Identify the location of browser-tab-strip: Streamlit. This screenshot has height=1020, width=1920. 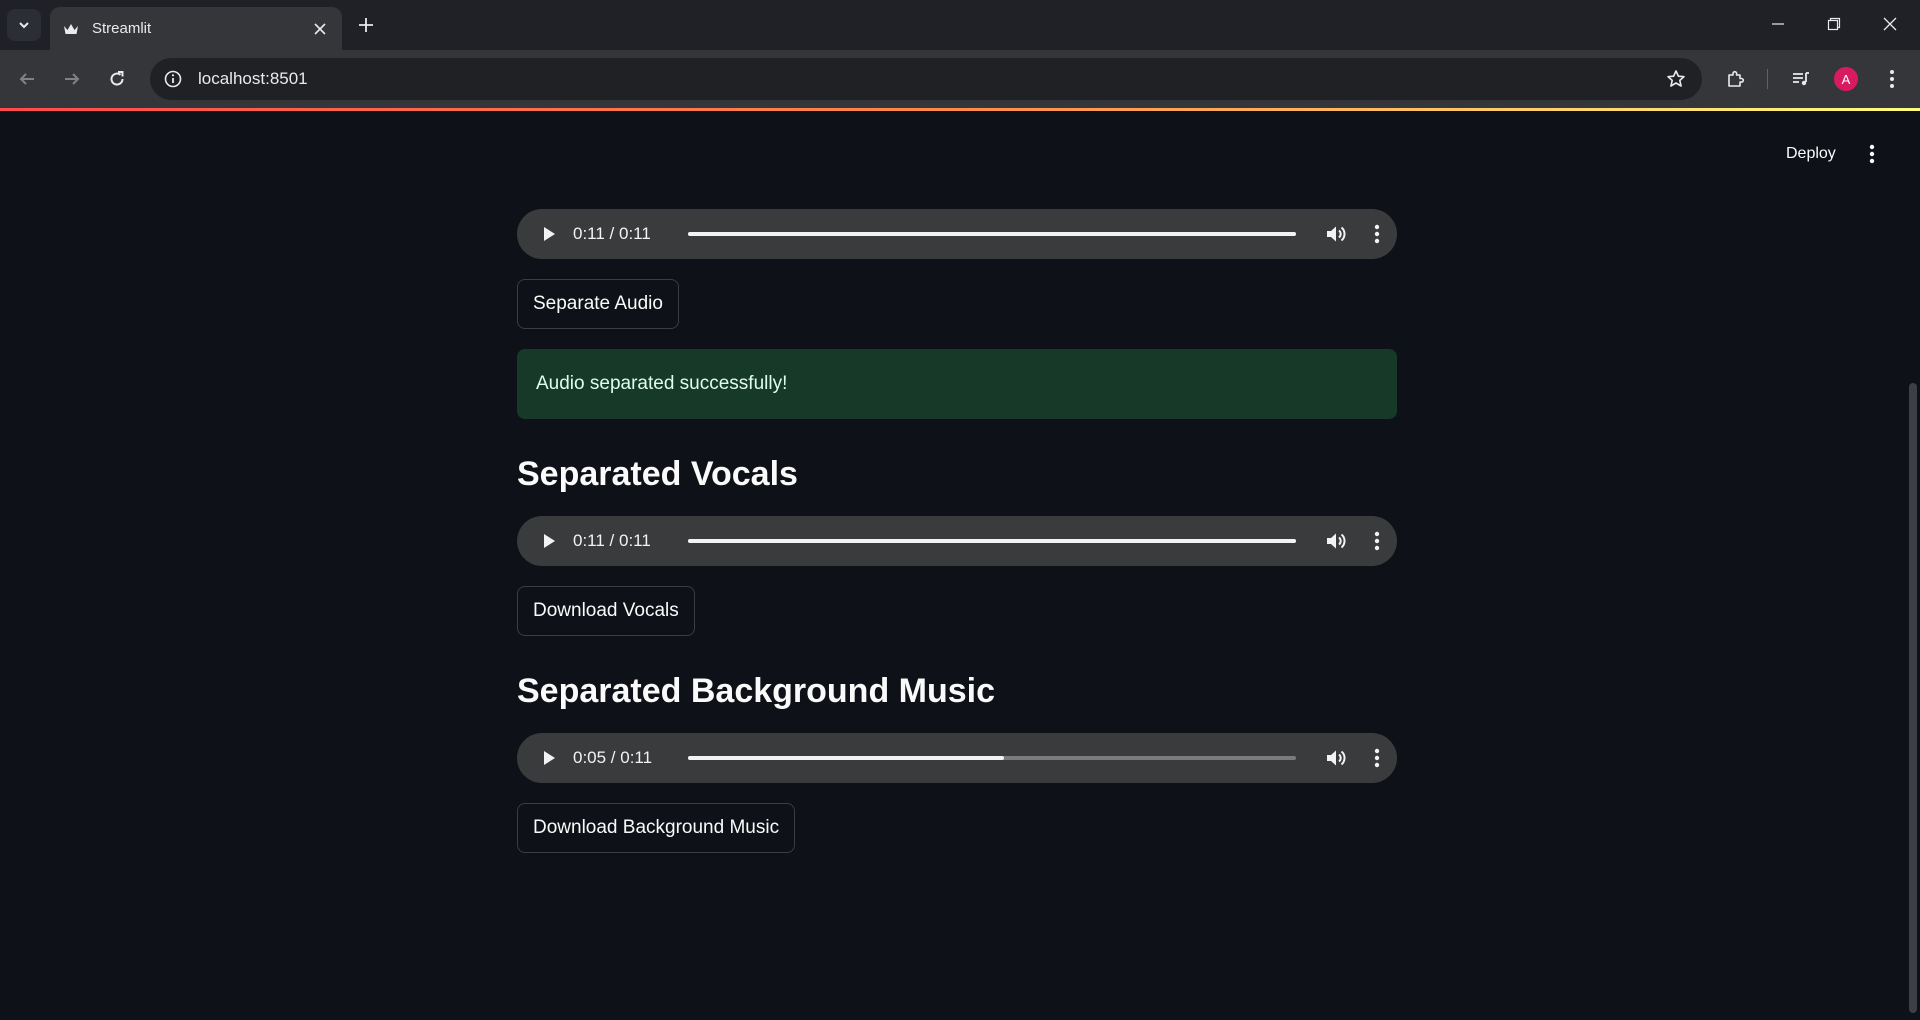
(960, 25).